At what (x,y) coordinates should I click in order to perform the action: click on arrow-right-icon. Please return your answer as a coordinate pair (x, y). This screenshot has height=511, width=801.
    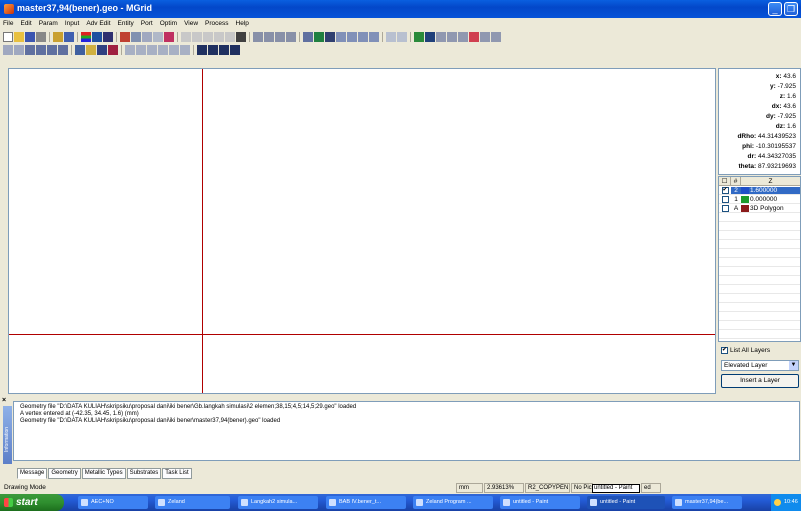
    Looking at the image, I should click on (213, 49).